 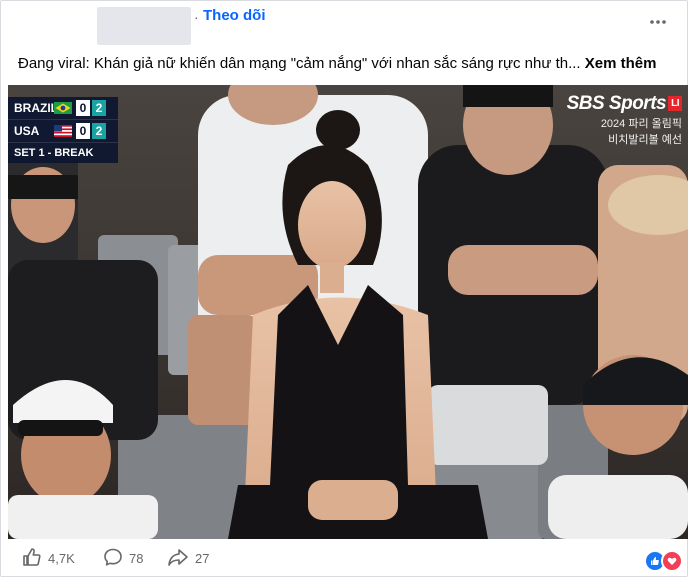 What do you see at coordinates (35, 558) in the screenshot?
I see `thumbs-up-icon` at bounding box center [35, 558].